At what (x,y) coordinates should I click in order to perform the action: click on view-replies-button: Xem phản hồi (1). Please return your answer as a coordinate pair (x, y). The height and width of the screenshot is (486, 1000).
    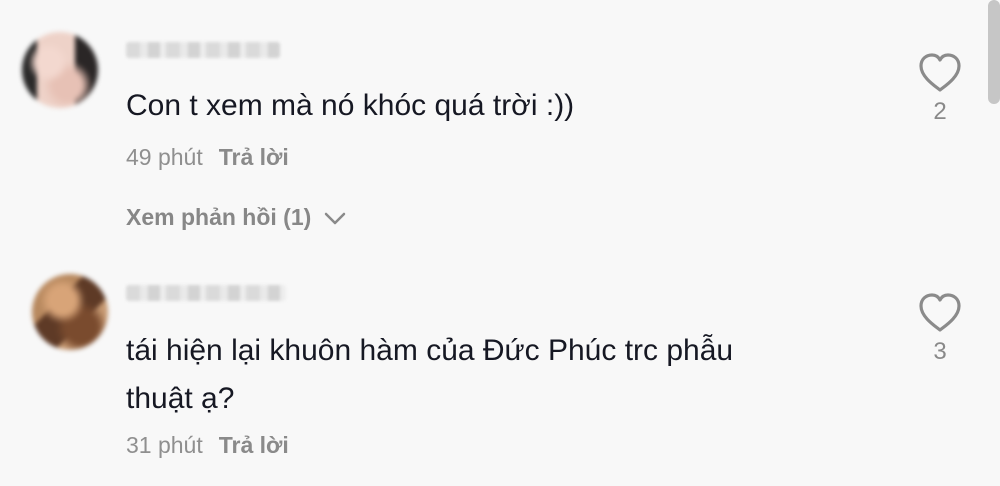
    Looking at the image, I should click on (236, 217).